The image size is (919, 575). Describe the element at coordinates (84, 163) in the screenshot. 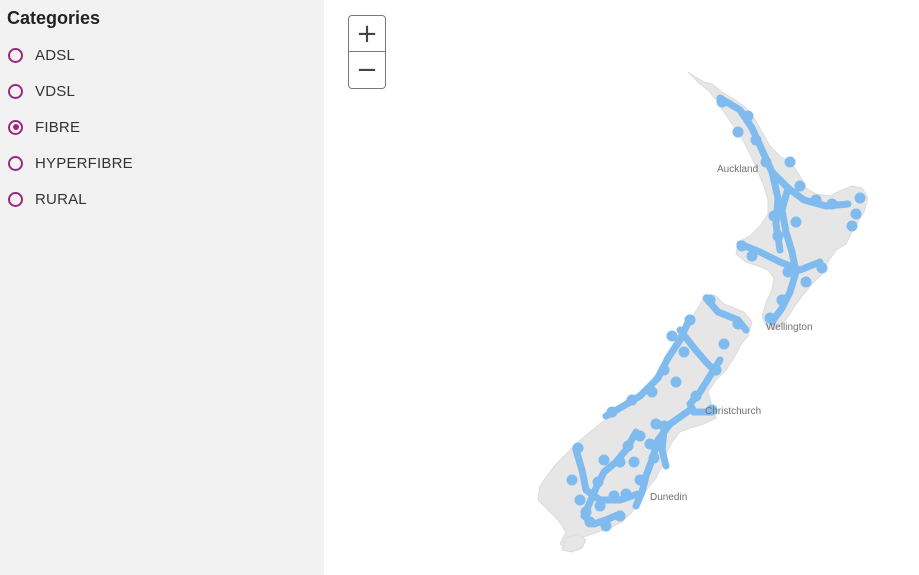

I see `radio-label: HYPERFIBRE` at that location.